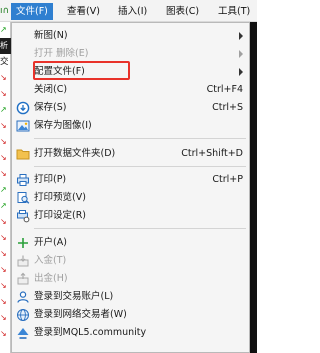 The image size is (320, 353). What do you see at coordinates (130, 315) in the screenshot?
I see `menu-item-login-web-trader: 登录到网络交易者(W)` at bounding box center [130, 315].